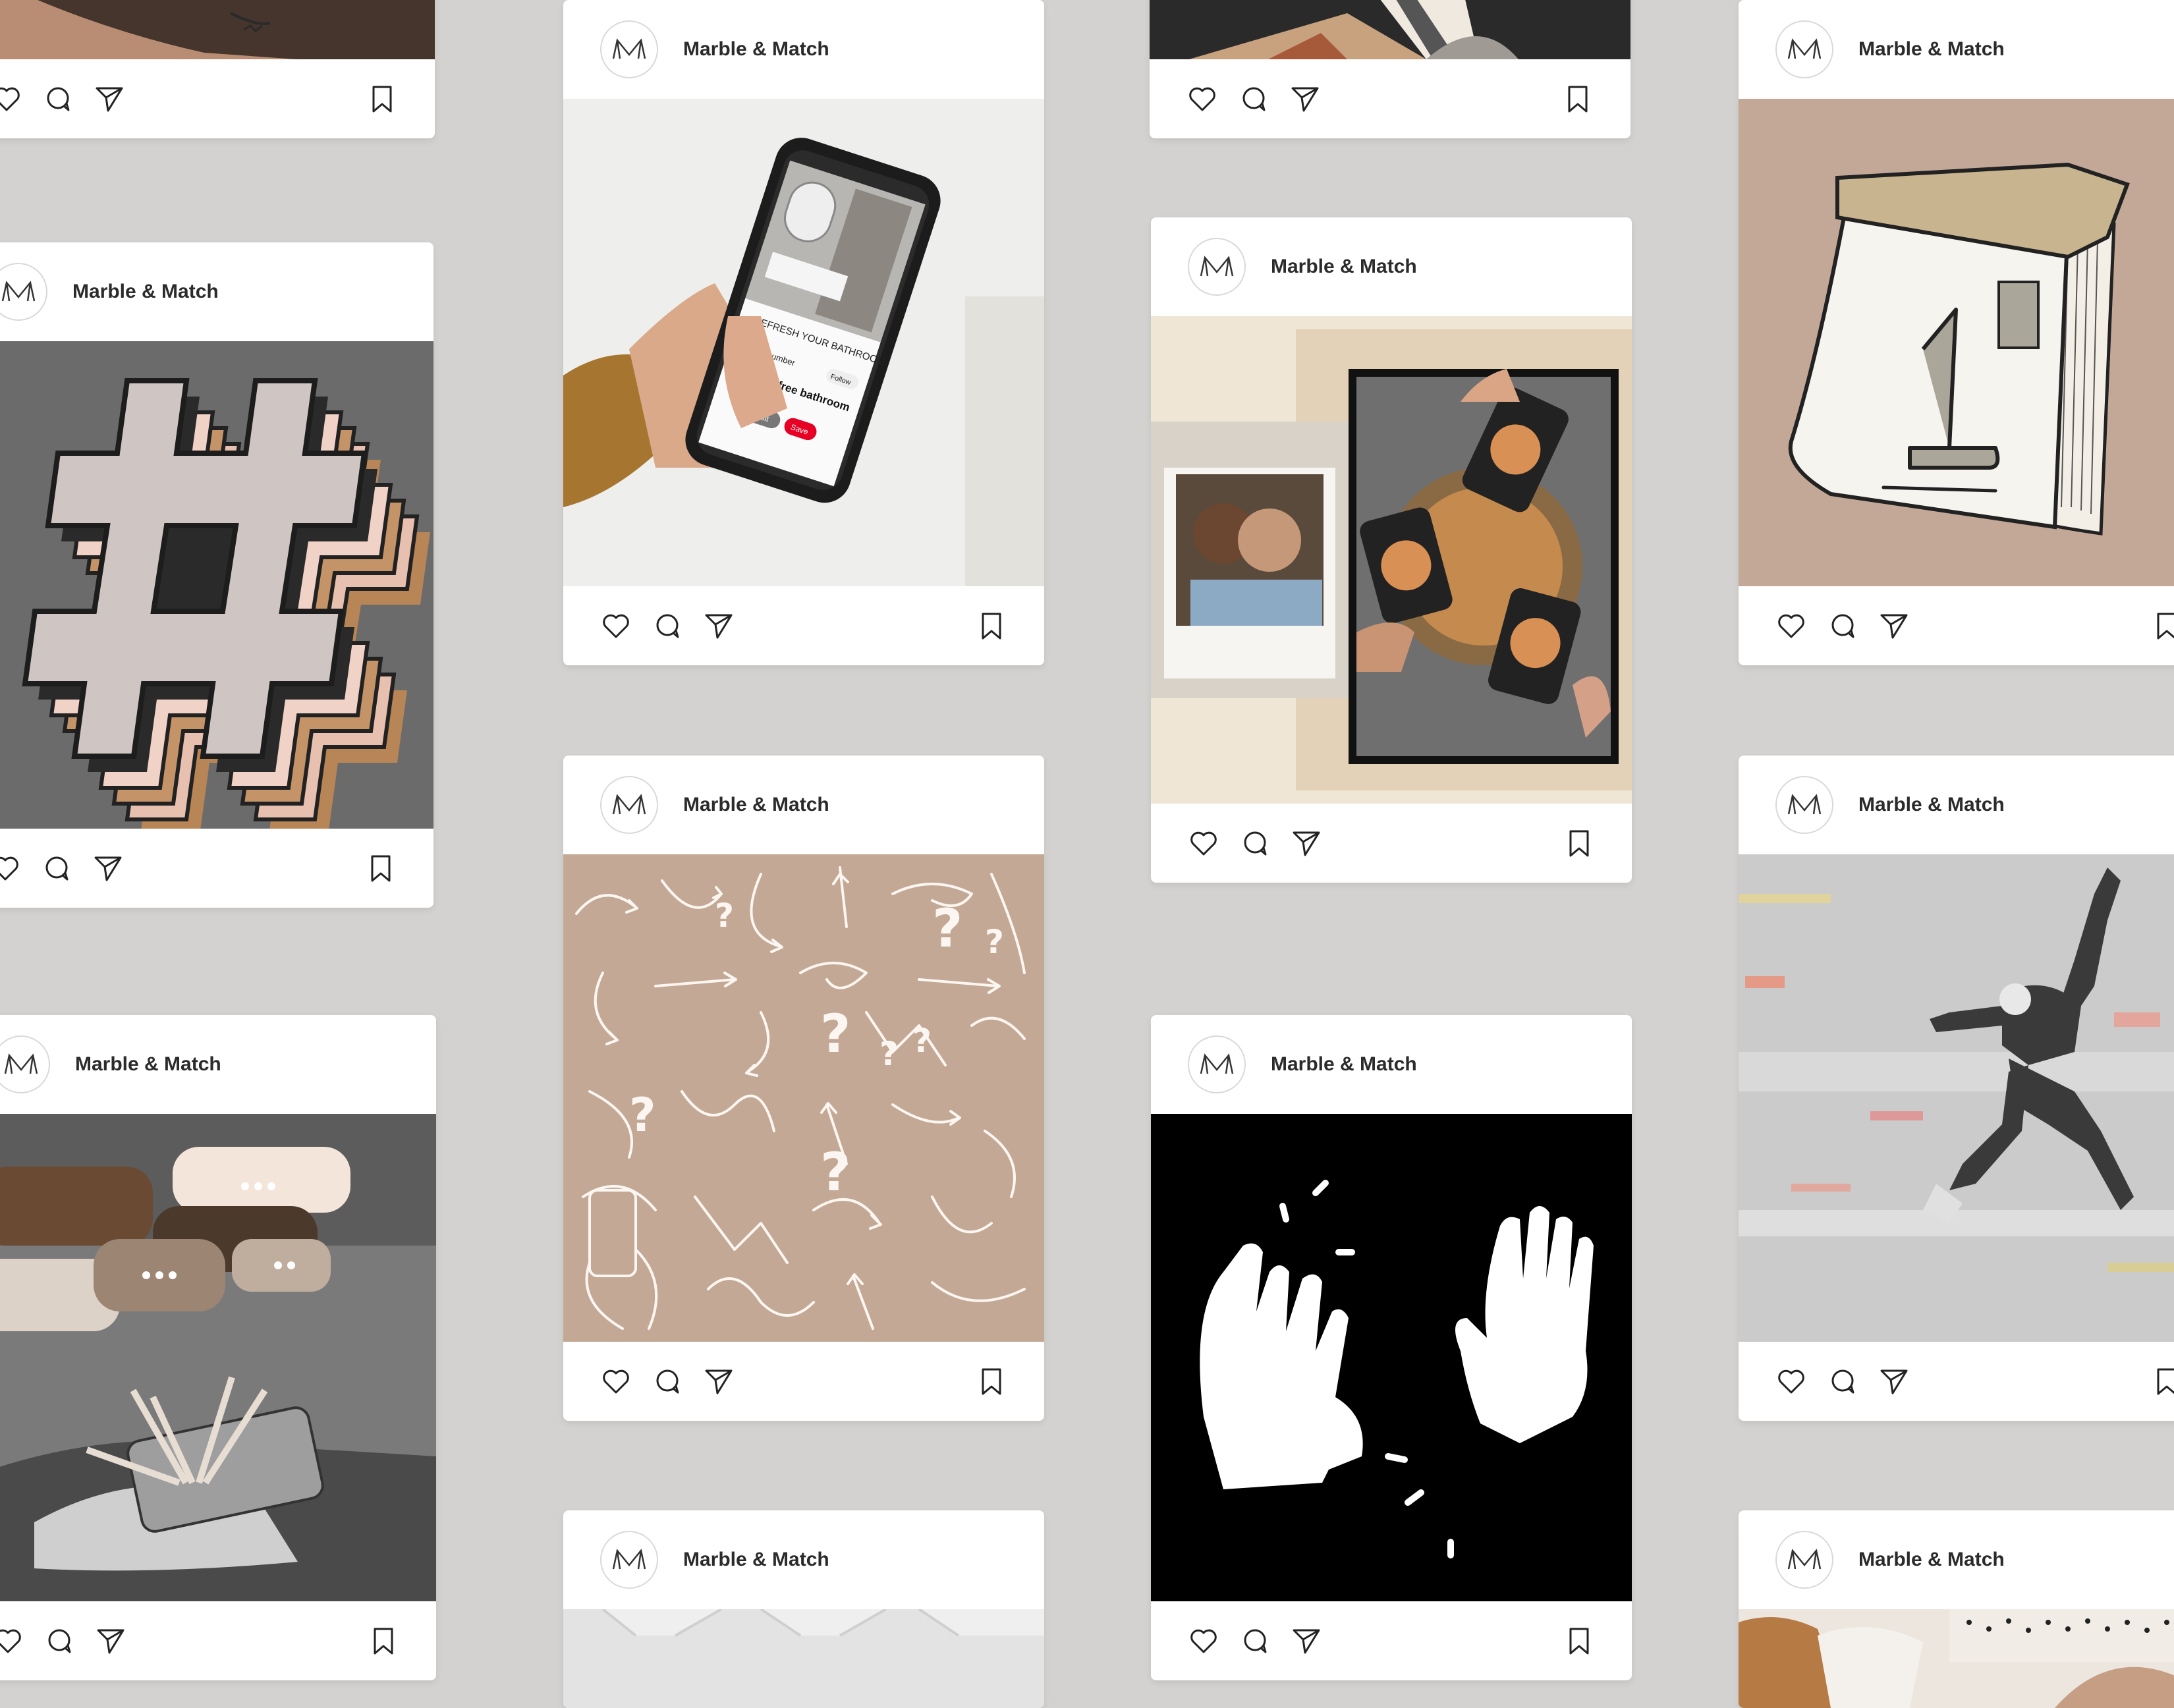 The width and height of the screenshot is (2174, 1708). I want to click on calendar-day: 1, so click(1932, 439).